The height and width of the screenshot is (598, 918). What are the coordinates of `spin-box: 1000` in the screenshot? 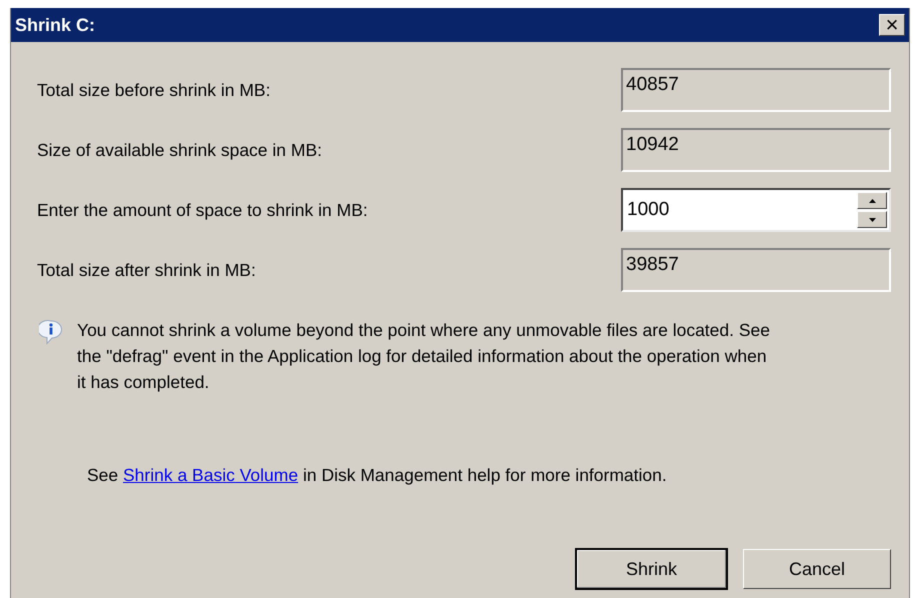 It's located at (756, 210).